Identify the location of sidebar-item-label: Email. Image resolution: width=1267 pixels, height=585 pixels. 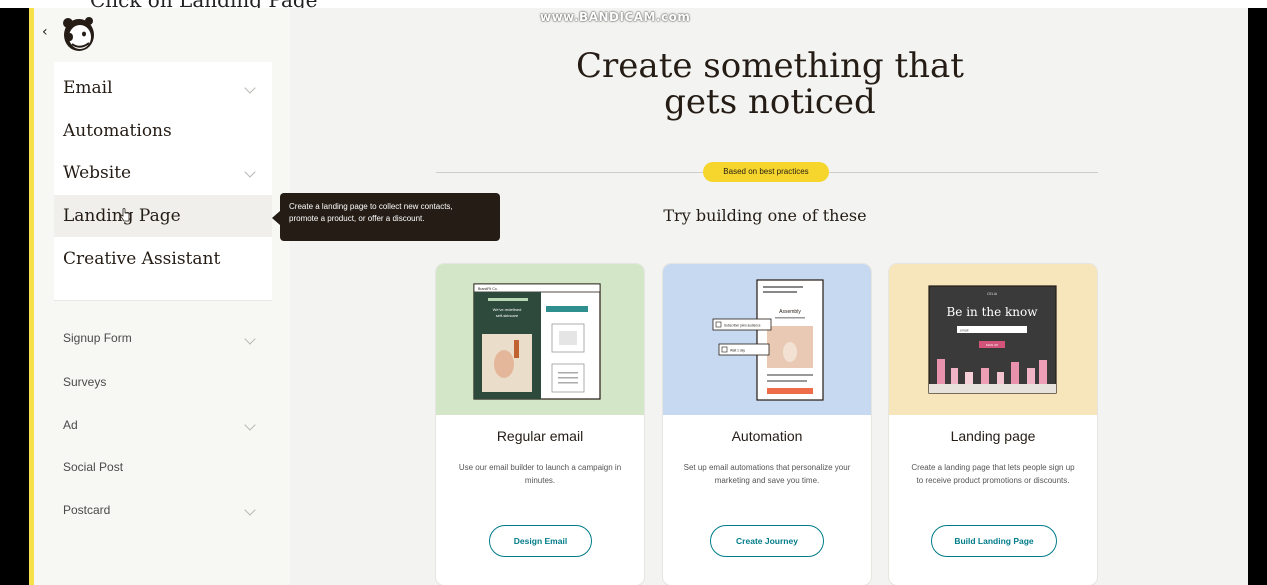
(88, 88).